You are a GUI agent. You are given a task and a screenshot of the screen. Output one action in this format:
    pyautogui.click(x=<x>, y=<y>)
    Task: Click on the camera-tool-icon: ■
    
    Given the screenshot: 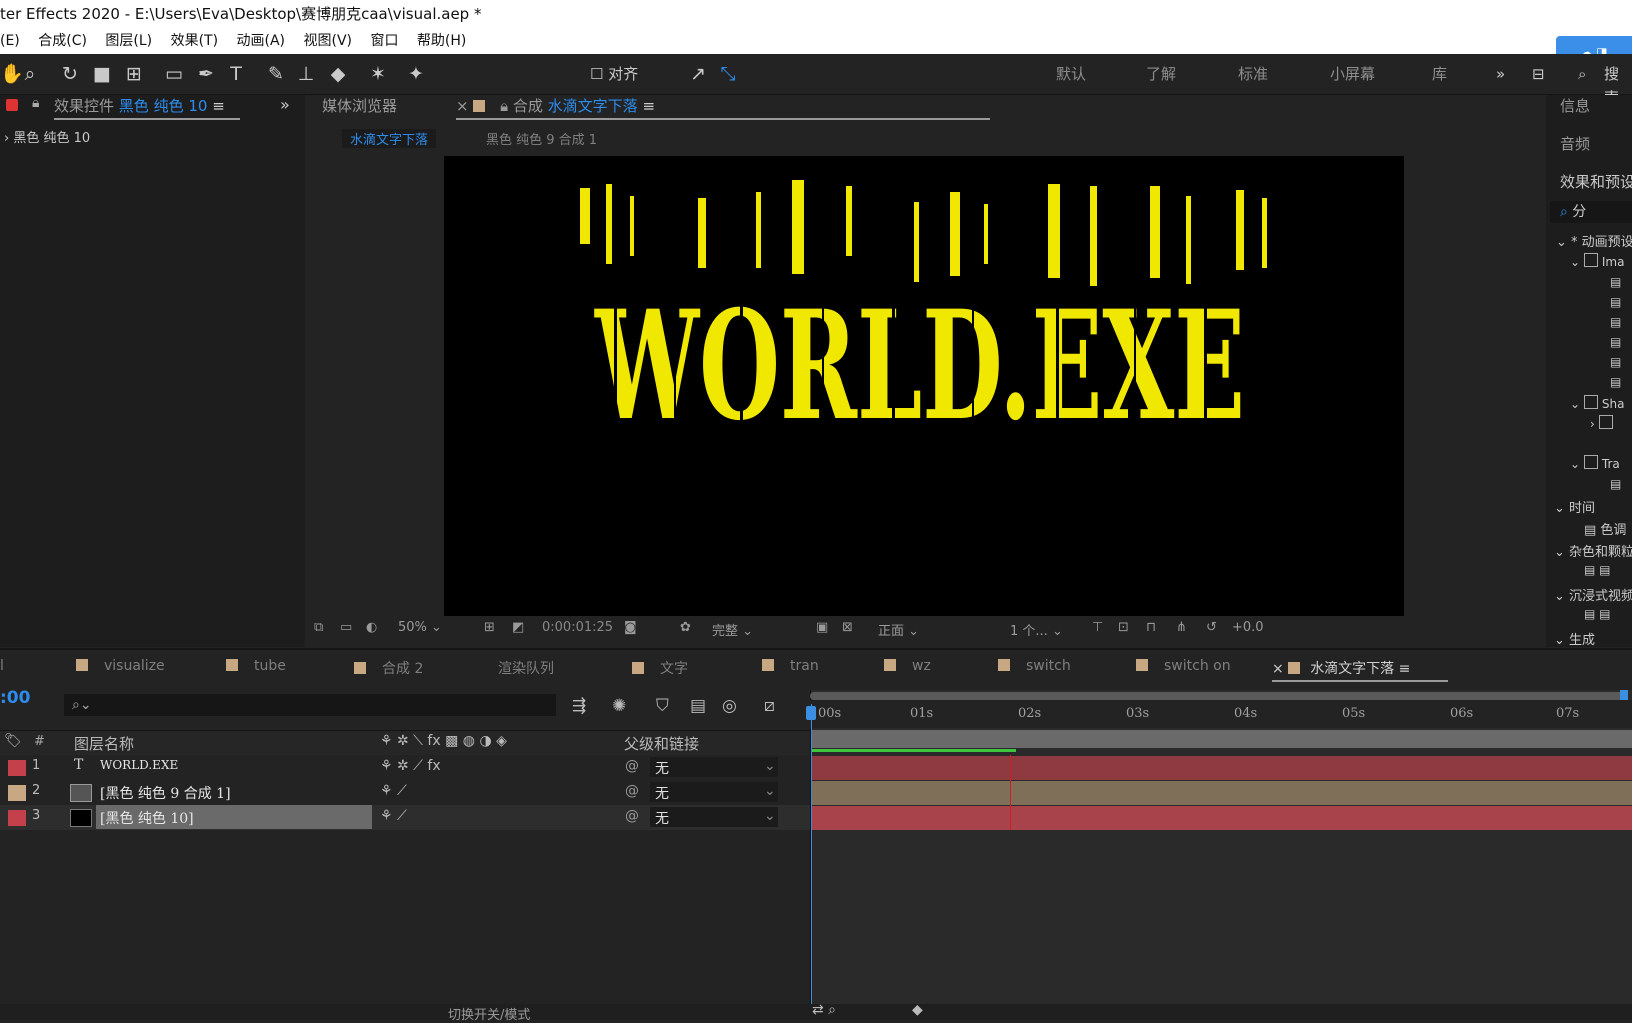 What is the action you would take?
    pyautogui.click(x=102, y=74)
    